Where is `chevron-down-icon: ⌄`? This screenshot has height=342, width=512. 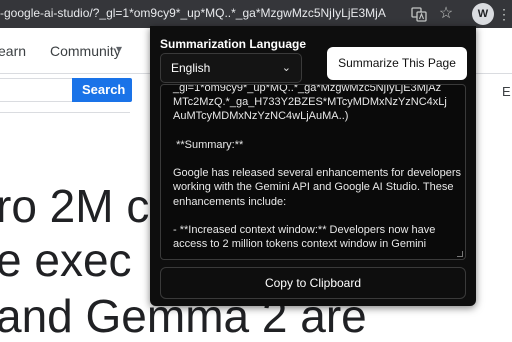 chevron-down-icon: ⌄ is located at coordinates (286, 68).